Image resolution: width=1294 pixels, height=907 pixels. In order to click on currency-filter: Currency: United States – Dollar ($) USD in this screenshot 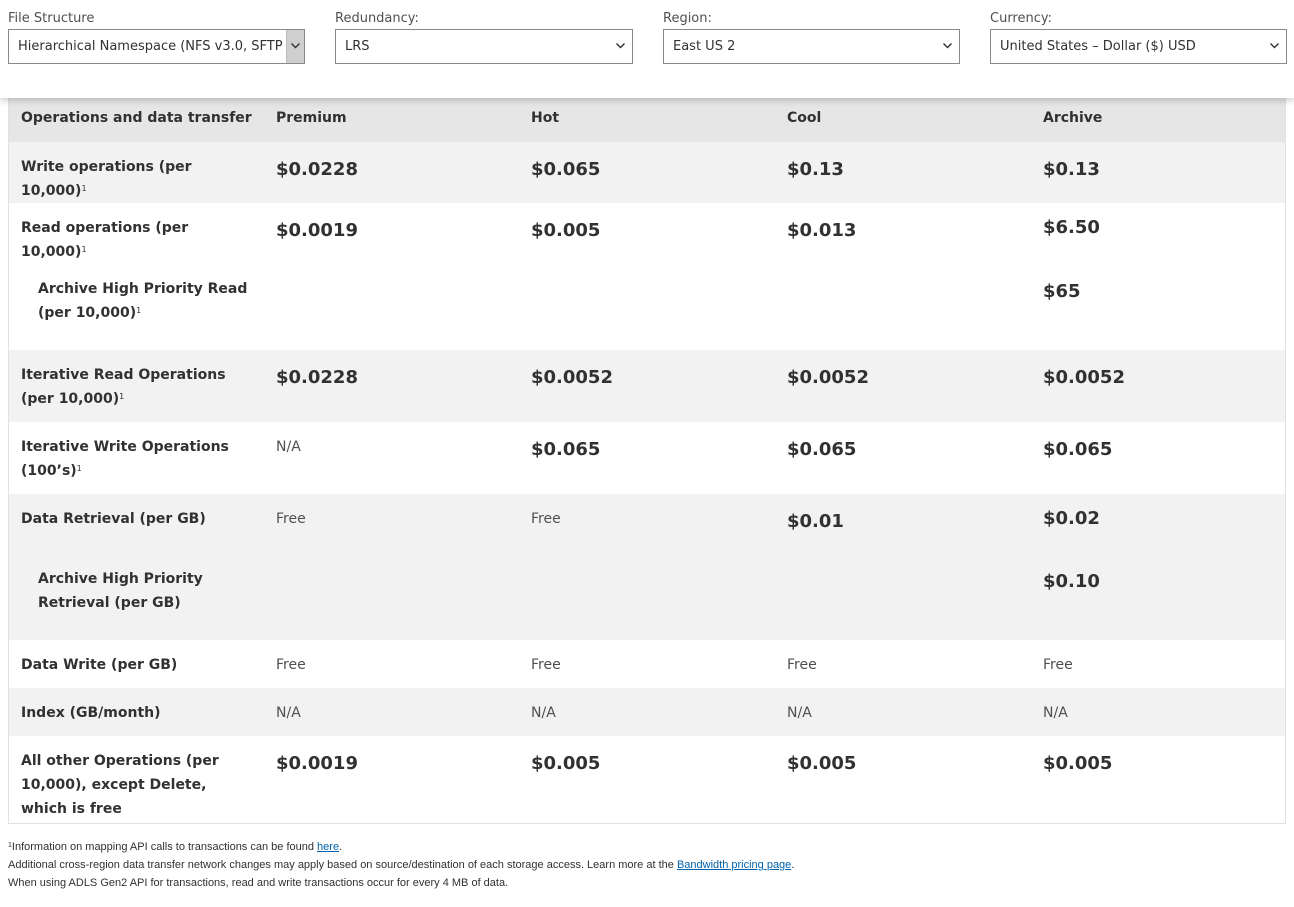, I will do `click(1138, 37)`.